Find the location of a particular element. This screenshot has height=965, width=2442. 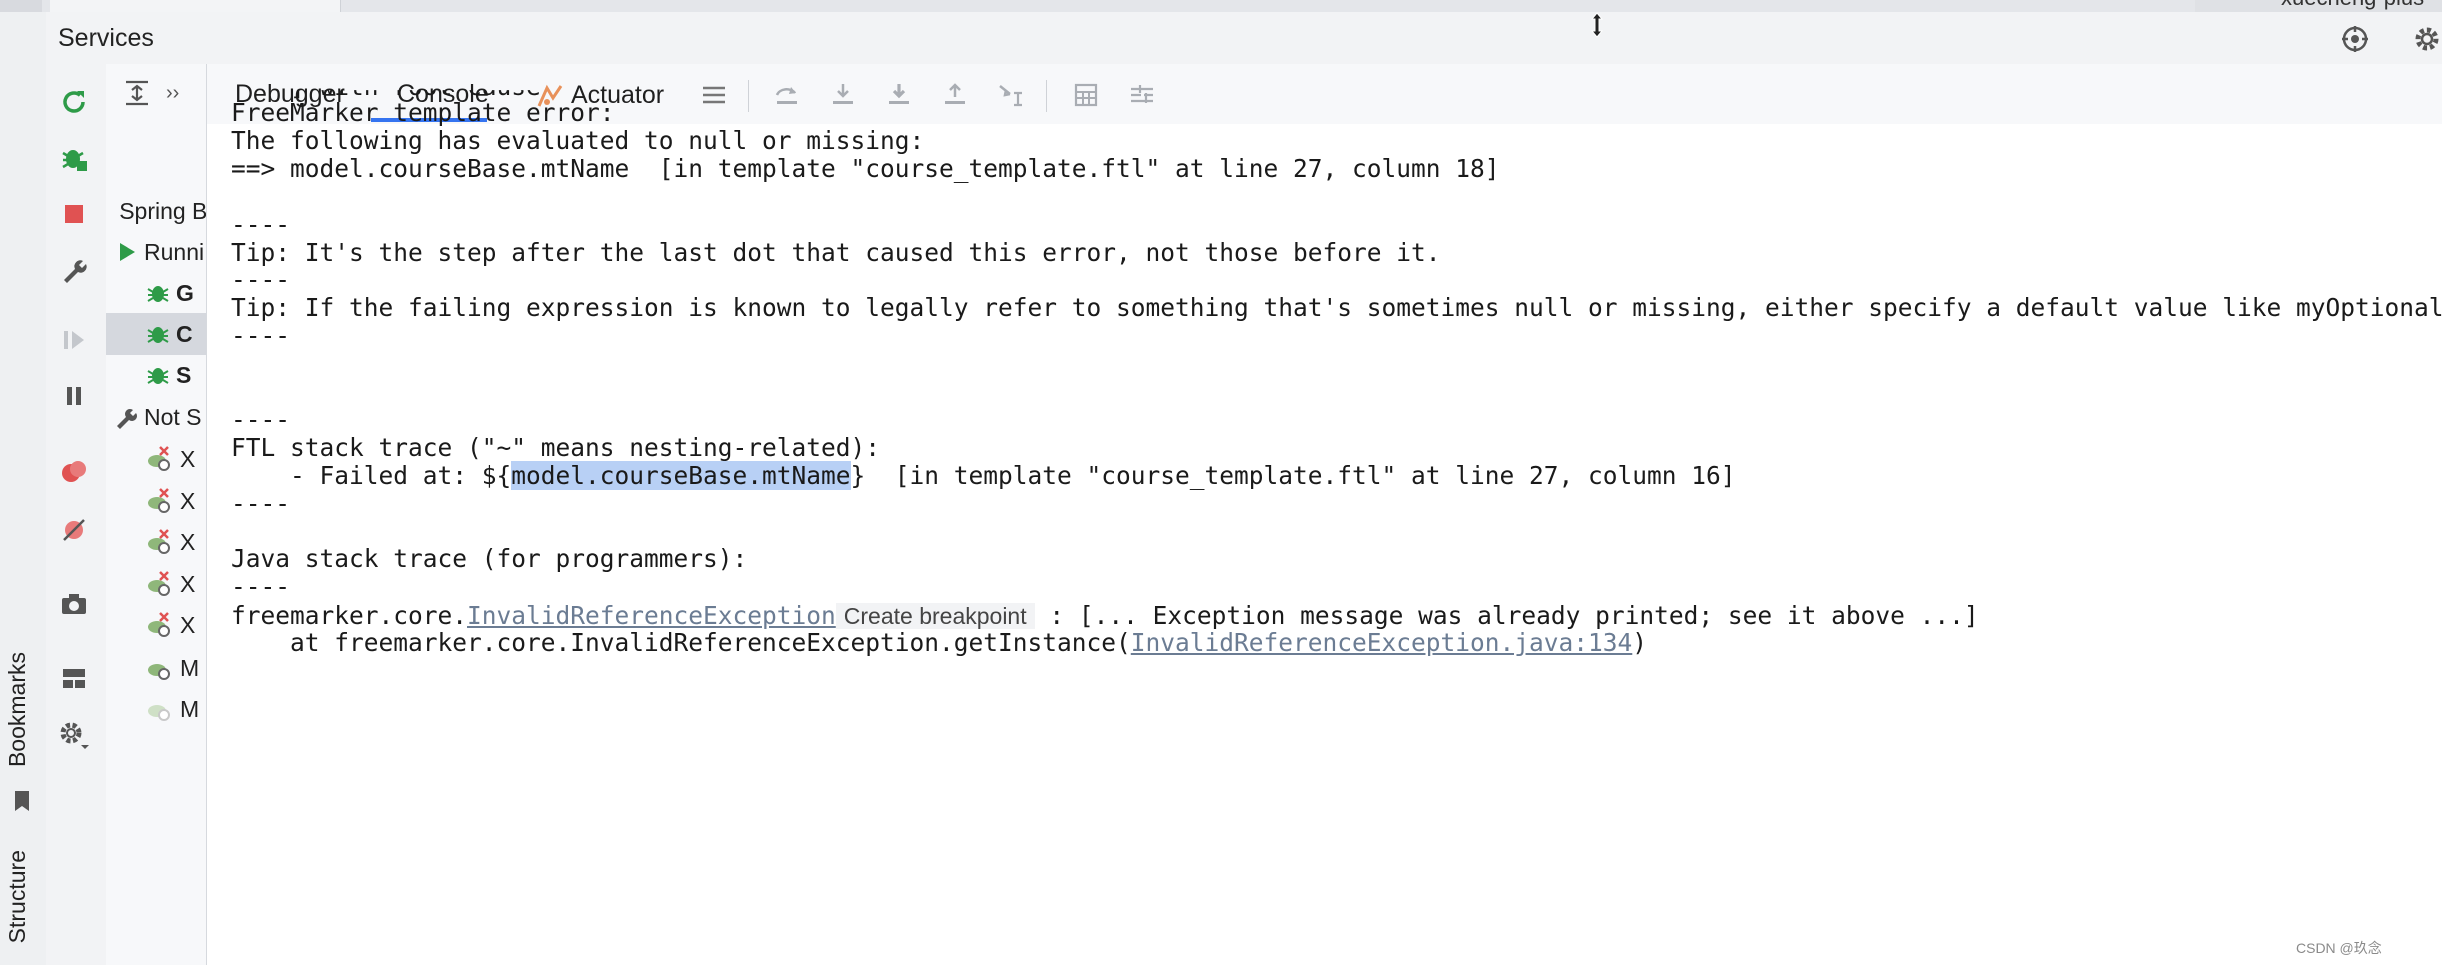

toolbar-separator is located at coordinates (748, 96).